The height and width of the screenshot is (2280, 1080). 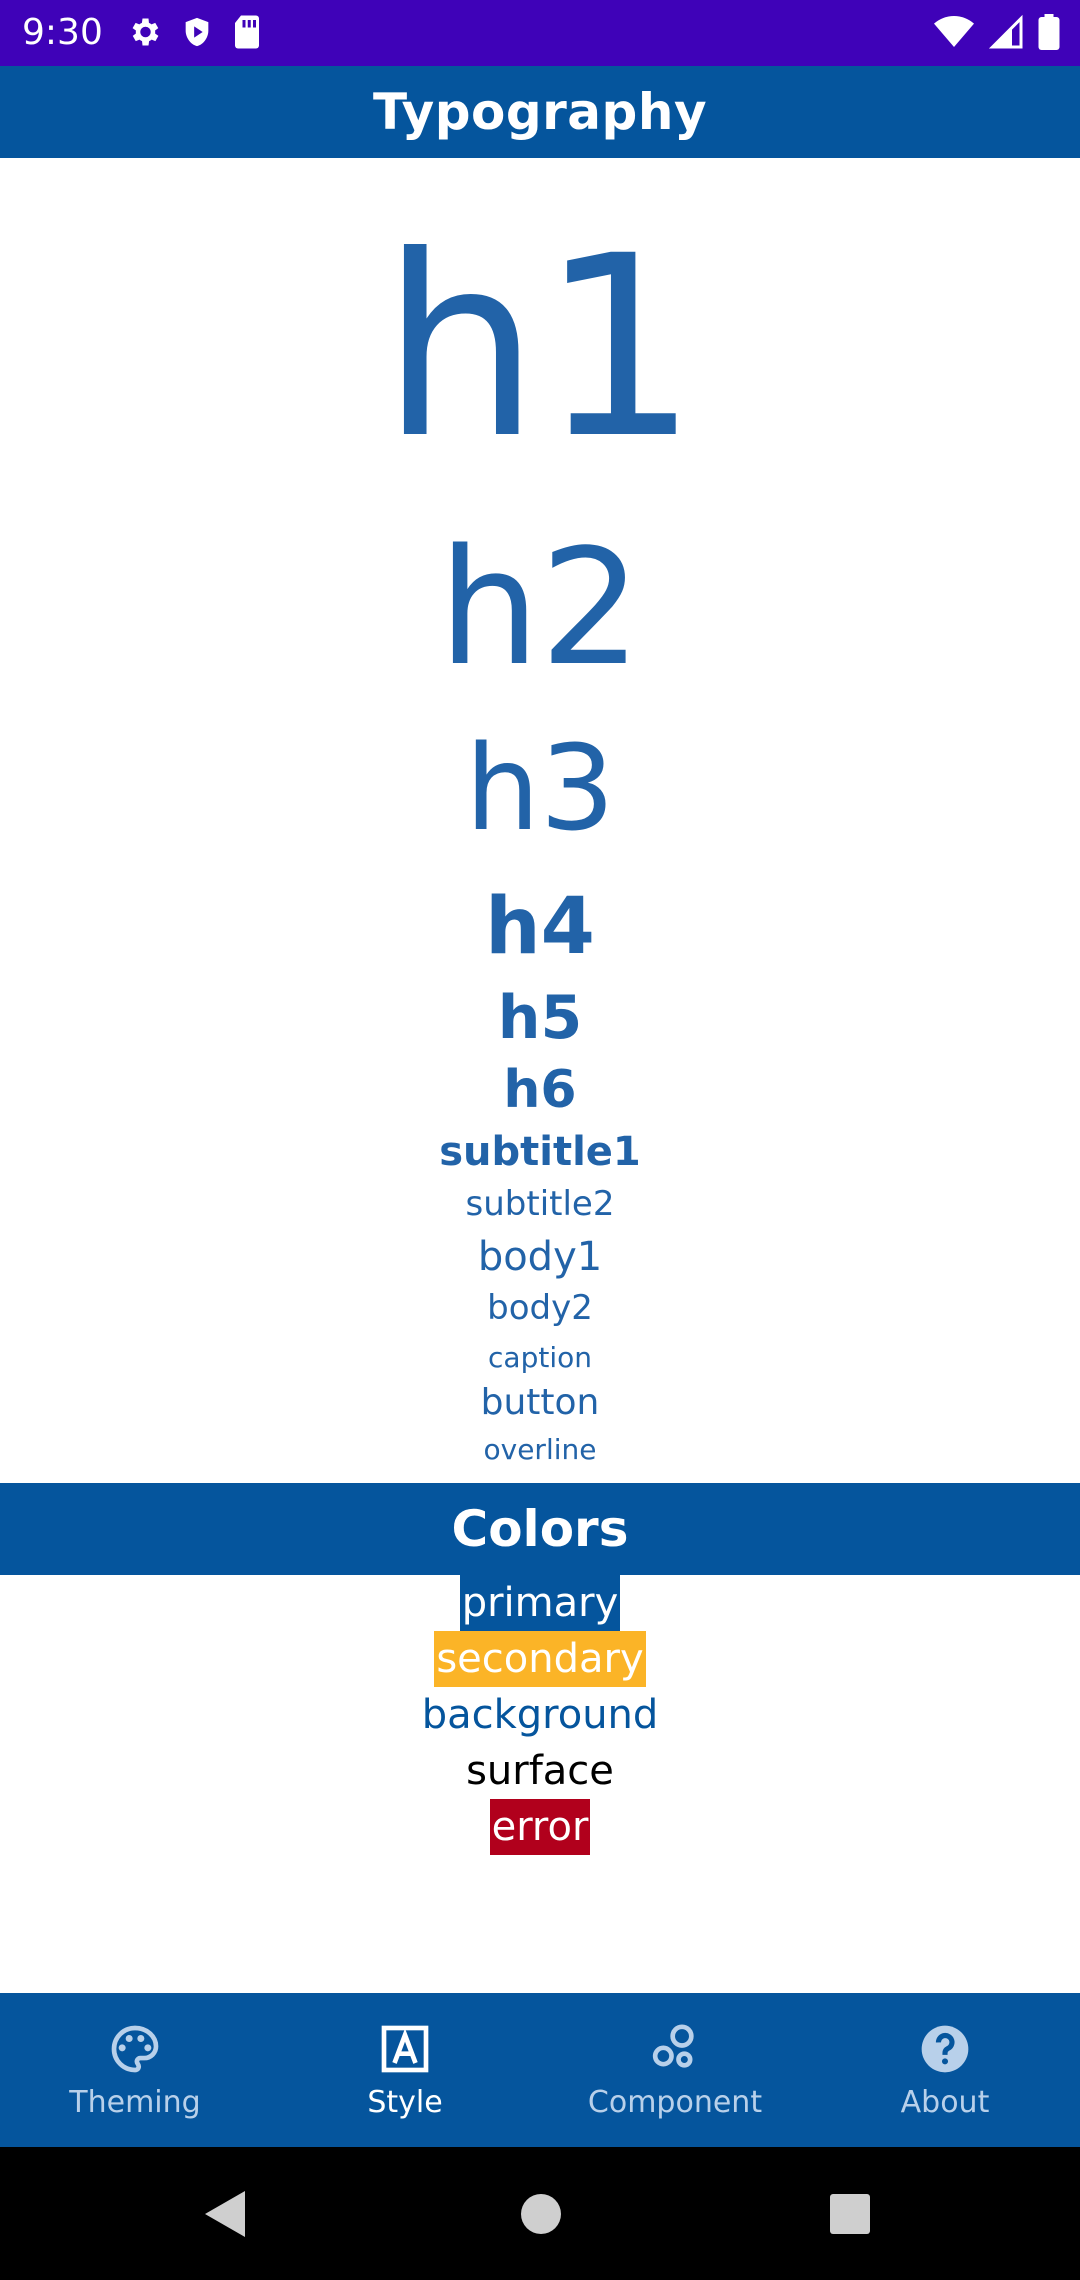 I want to click on nav-item-component: Component, so click(x=675, y=2070).